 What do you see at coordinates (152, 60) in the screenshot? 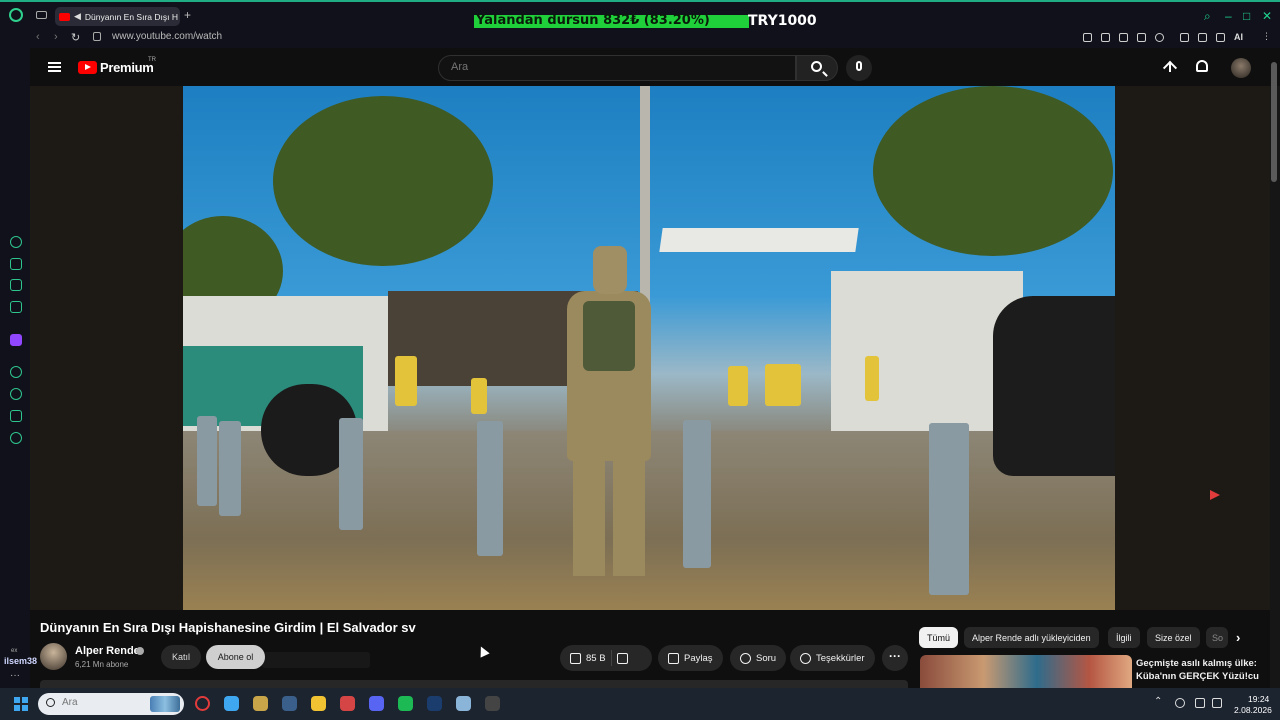
I see `region-code: TR` at bounding box center [152, 60].